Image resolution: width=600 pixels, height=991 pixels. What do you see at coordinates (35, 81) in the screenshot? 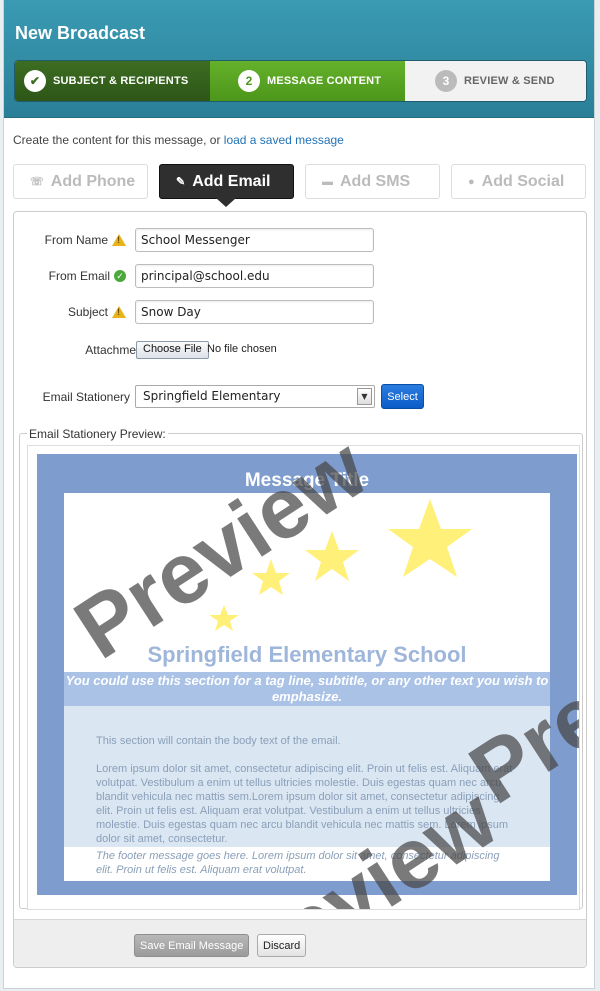
I see `checkmark-icon: ✔` at bounding box center [35, 81].